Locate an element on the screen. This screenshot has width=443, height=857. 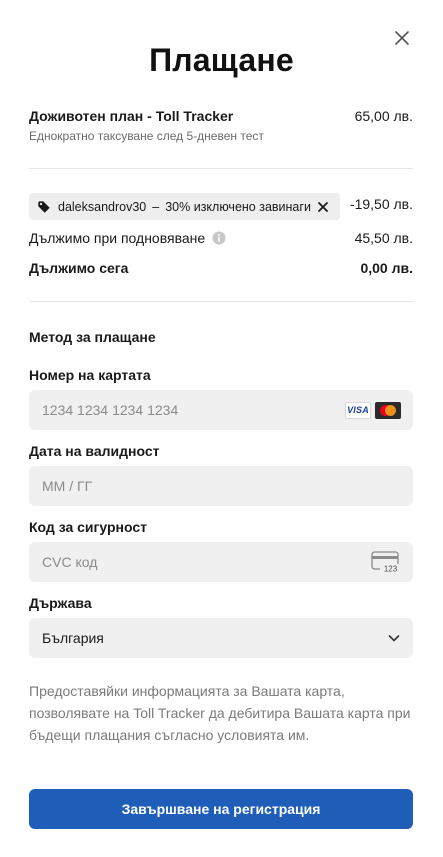
renewal-row: Дължимо при подновяване 45,50 лв. is located at coordinates (221, 238).